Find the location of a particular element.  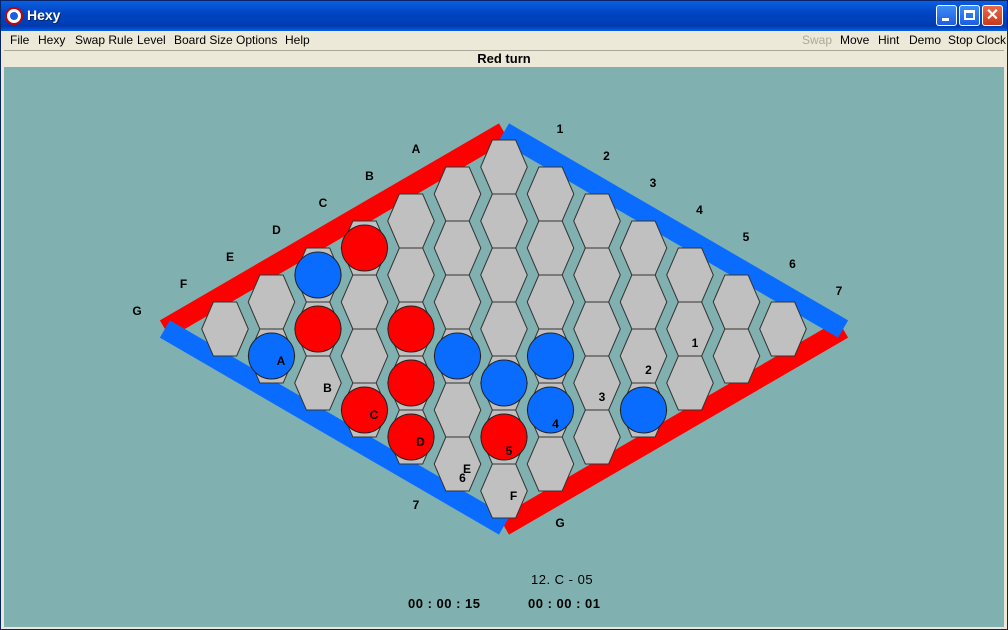

minimize-icon is located at coordinates (945, 19).